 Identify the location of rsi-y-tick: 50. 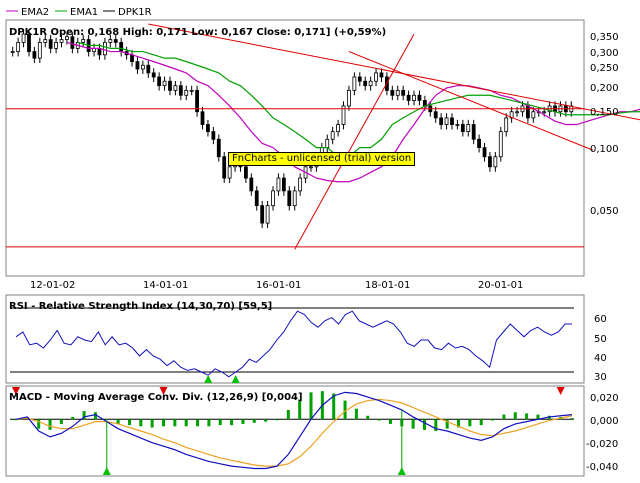
(600, 339).